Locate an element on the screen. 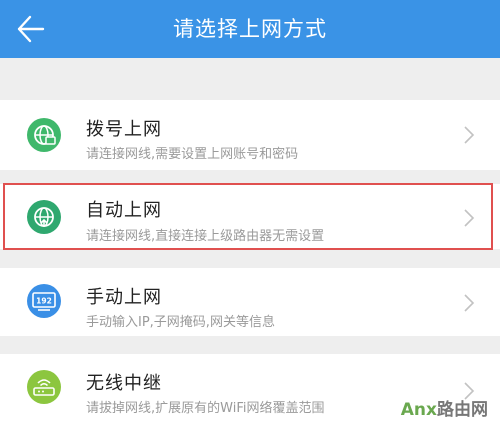  watermark-chinese: 路由网 is located at coordinates (462, 410).